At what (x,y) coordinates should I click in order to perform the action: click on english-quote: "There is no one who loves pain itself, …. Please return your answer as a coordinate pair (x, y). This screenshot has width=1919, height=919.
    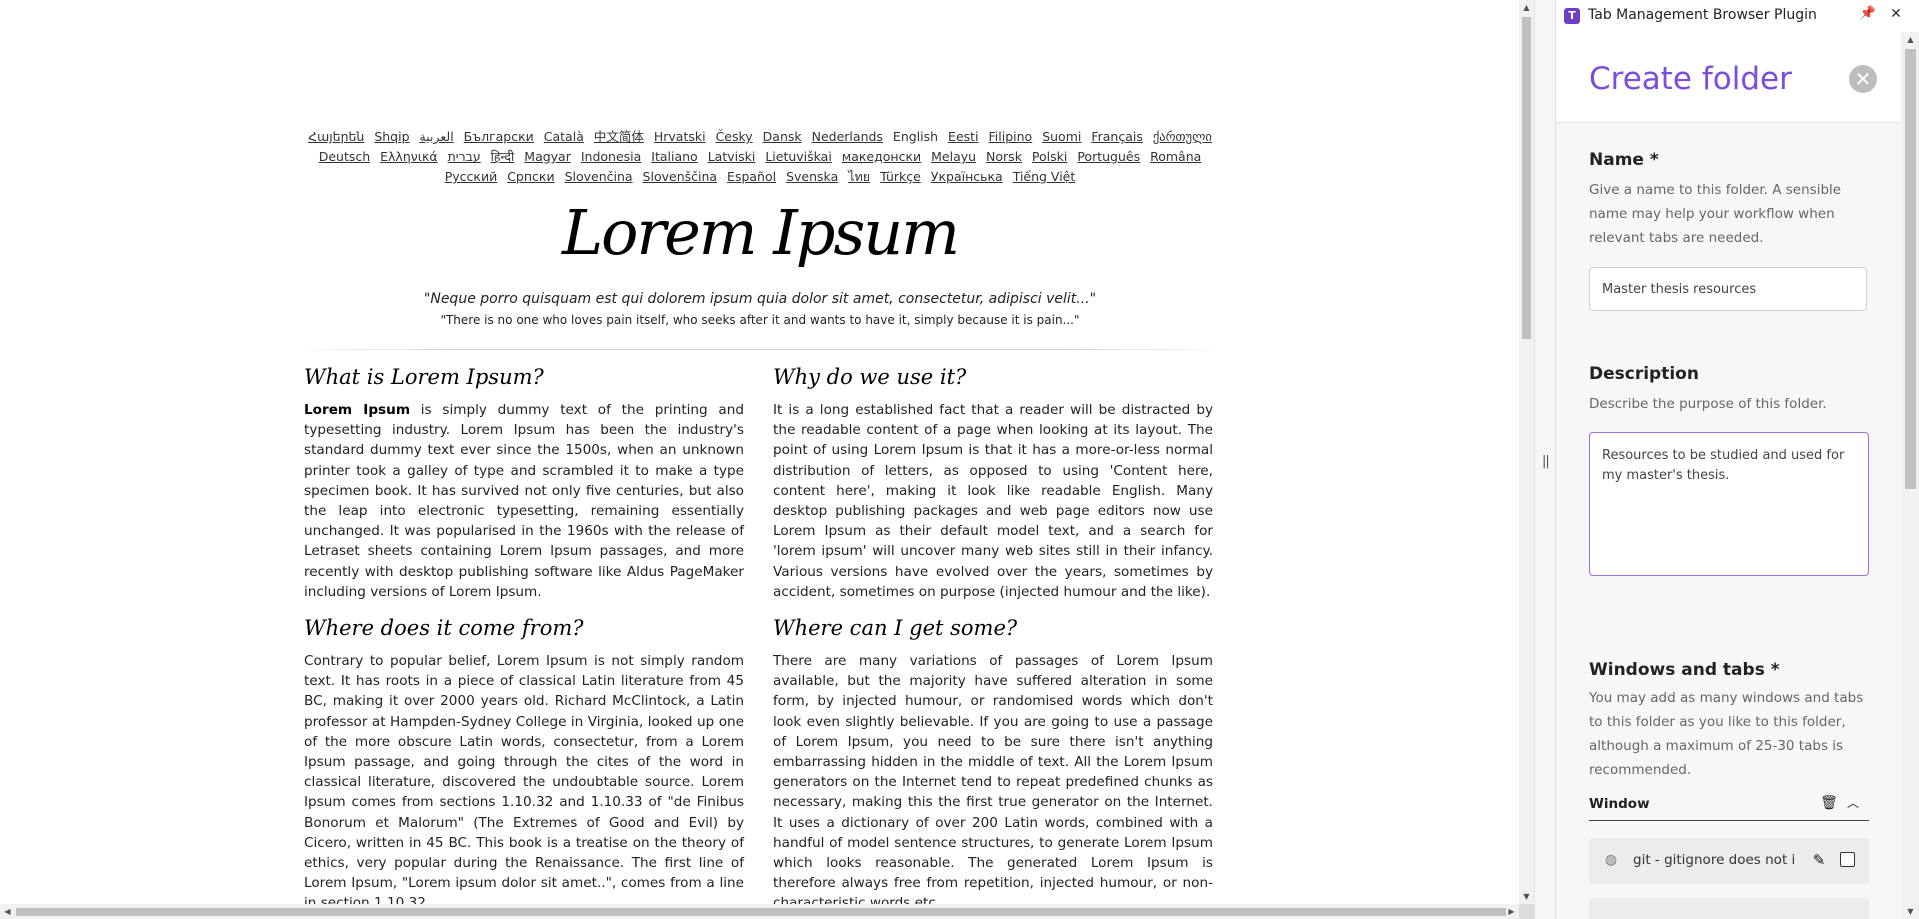
    Looking at the image, I should click on (760, 320).